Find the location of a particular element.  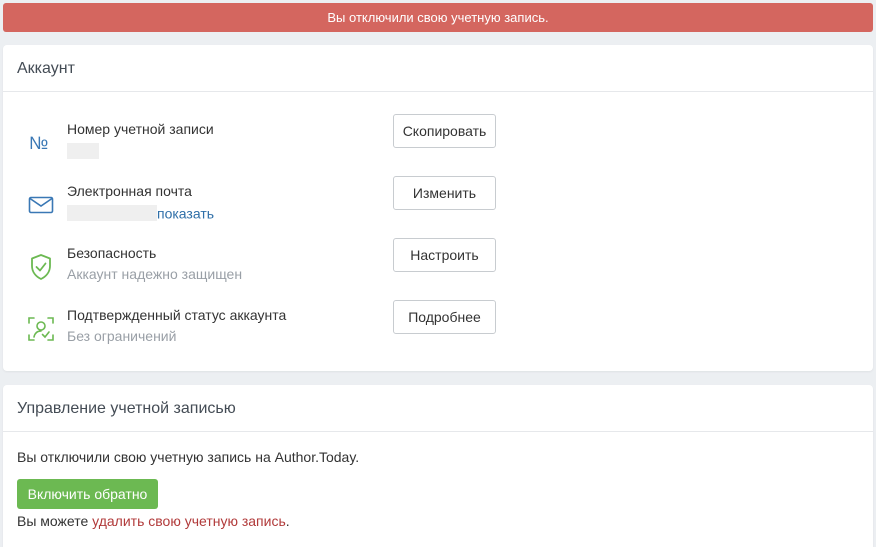

verified-status-label: Подтвержденный статус аккаунта is located at coordinates (177, 315).